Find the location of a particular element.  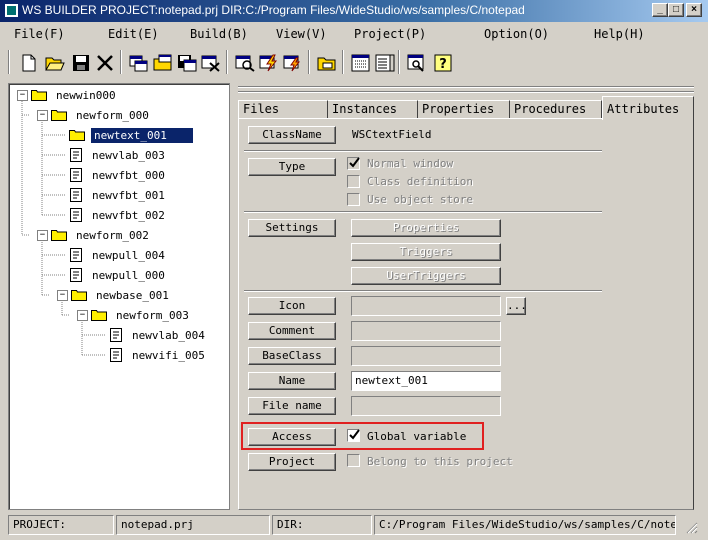

tree-node-base: − newbase_001 is located at coordinates (114, 295).